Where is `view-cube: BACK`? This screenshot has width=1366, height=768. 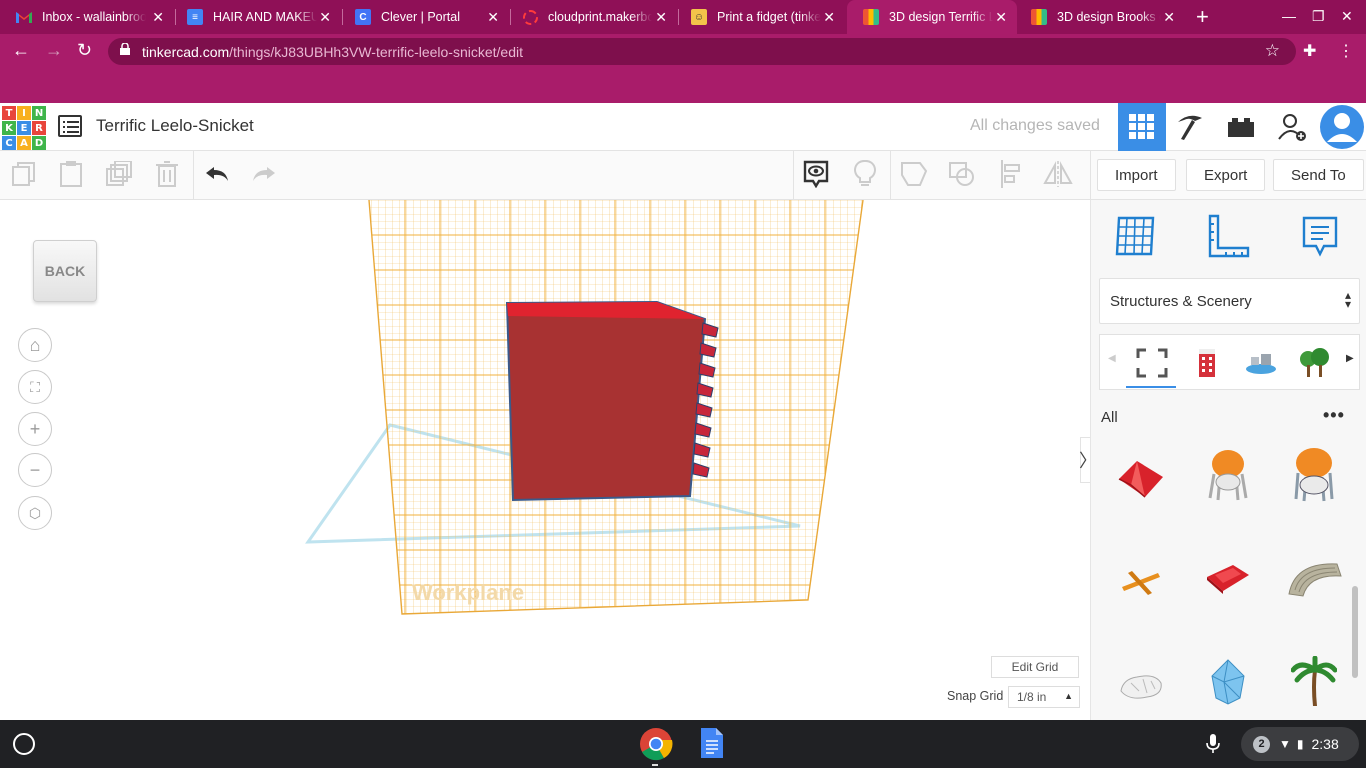 view-cube: BACK is located at coordinates (65, 268).